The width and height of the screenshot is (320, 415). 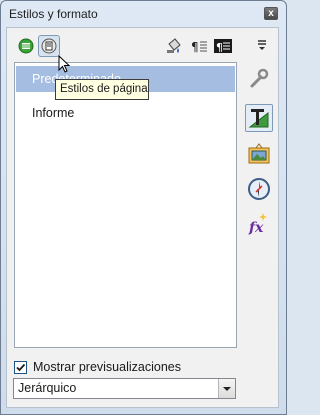 I want to click on navigator-compass-icon, so click(x=259, y=189).